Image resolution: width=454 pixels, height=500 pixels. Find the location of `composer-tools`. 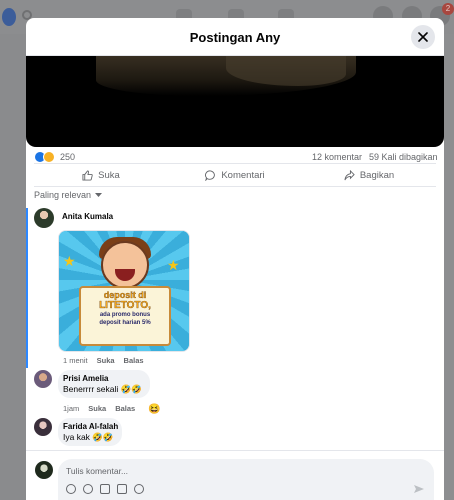

composer-tools is located at coordinates (105, 489).